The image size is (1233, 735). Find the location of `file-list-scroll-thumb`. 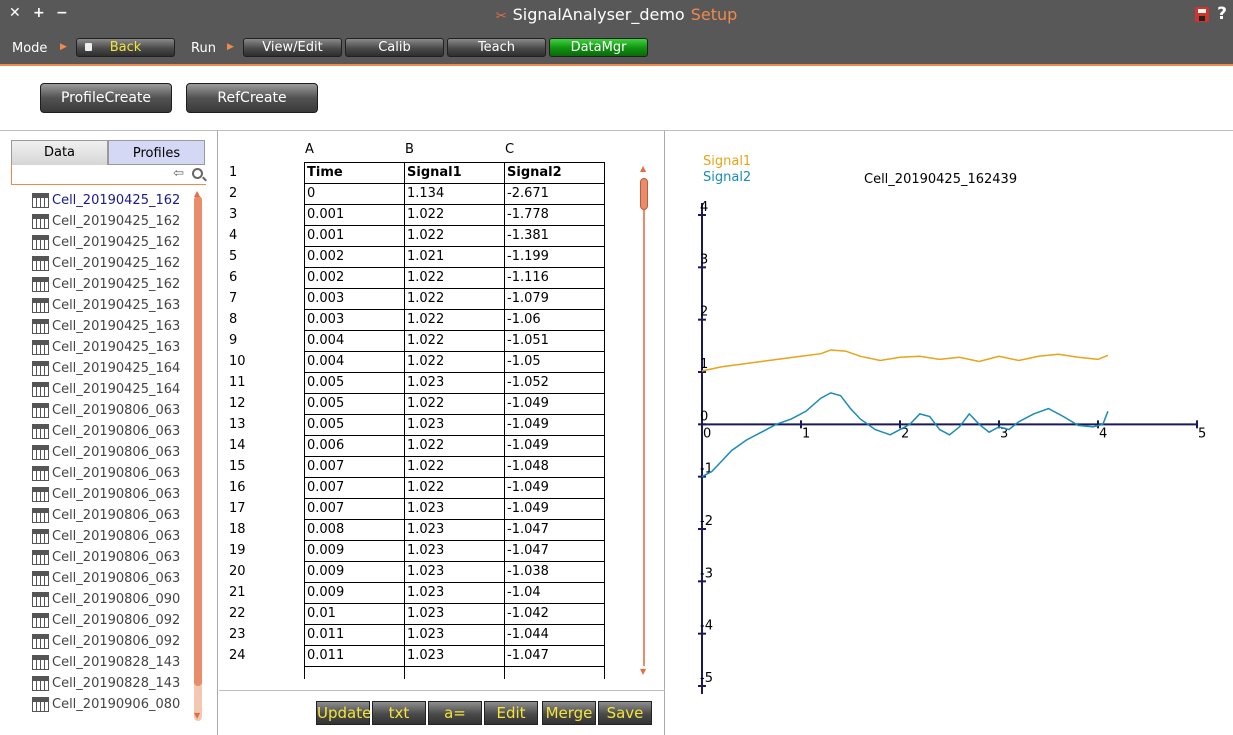

file-list-scroll-thumb is located at coordinates (198, 441).